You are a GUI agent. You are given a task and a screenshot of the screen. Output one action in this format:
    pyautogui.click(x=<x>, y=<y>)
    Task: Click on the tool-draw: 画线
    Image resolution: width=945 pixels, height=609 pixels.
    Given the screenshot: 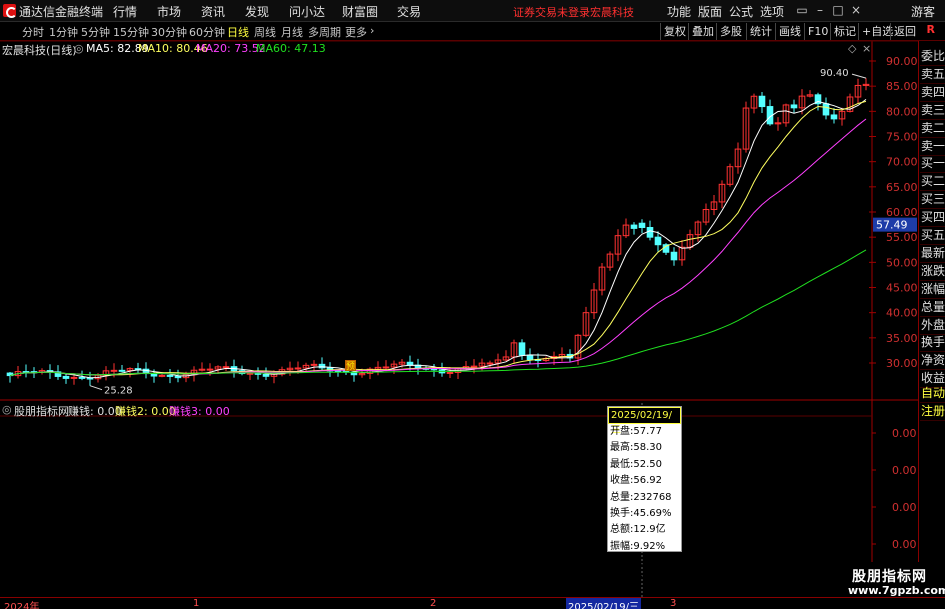 What is the action you would take?
    pyautogui.click(x=789, y=31)
    